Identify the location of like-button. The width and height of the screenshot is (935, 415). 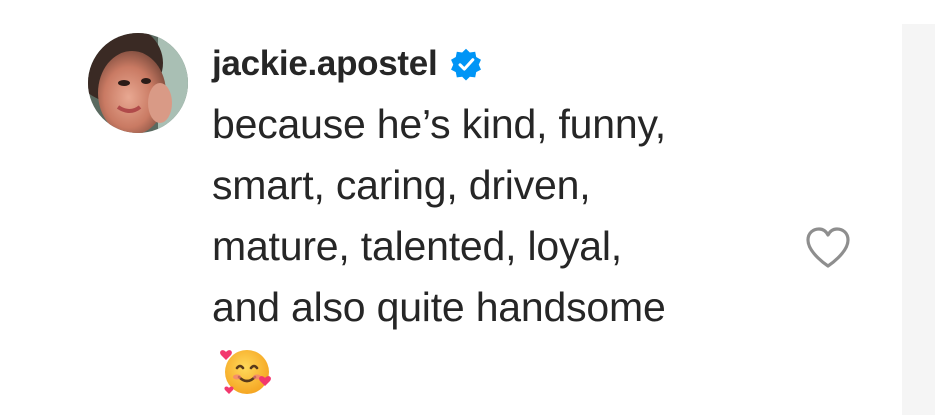
(828, 248).